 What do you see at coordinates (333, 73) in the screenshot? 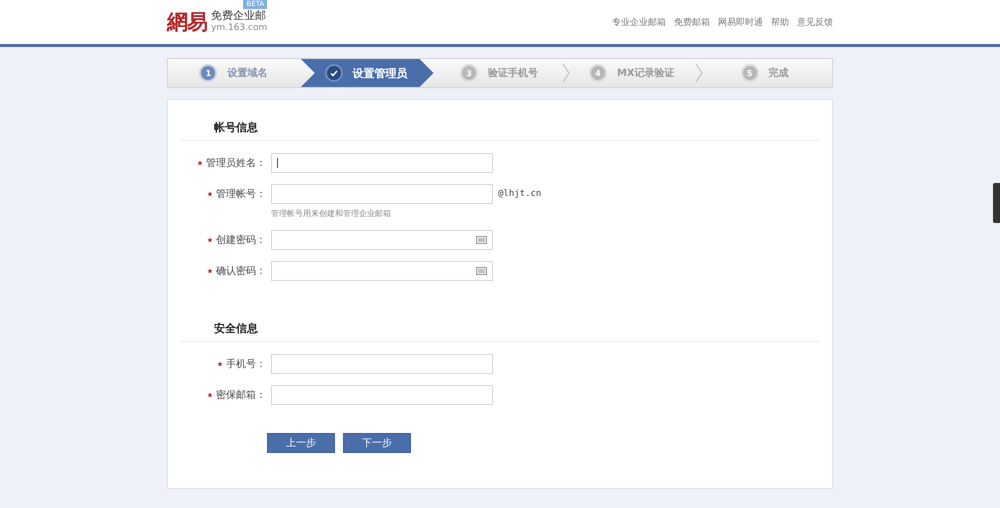
I see `check-icon` at bounding box center [333, 73].